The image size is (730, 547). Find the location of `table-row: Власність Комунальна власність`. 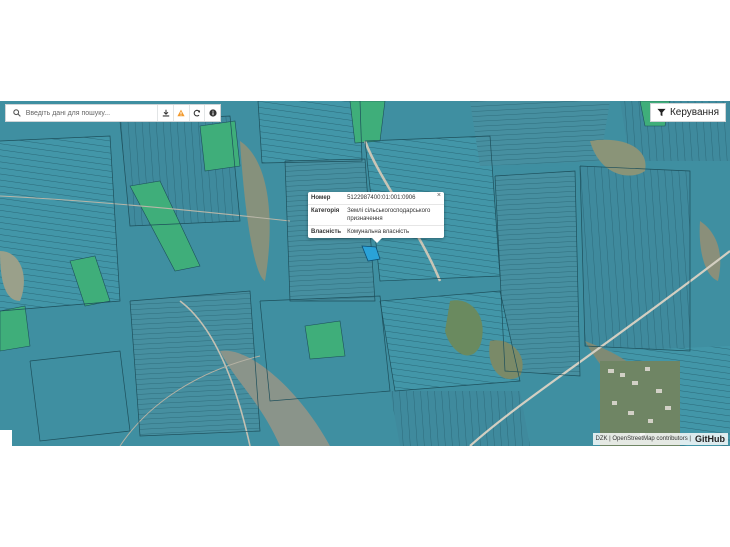

table-row: Власність Комунальна власність is located at coordinates (376, 231).